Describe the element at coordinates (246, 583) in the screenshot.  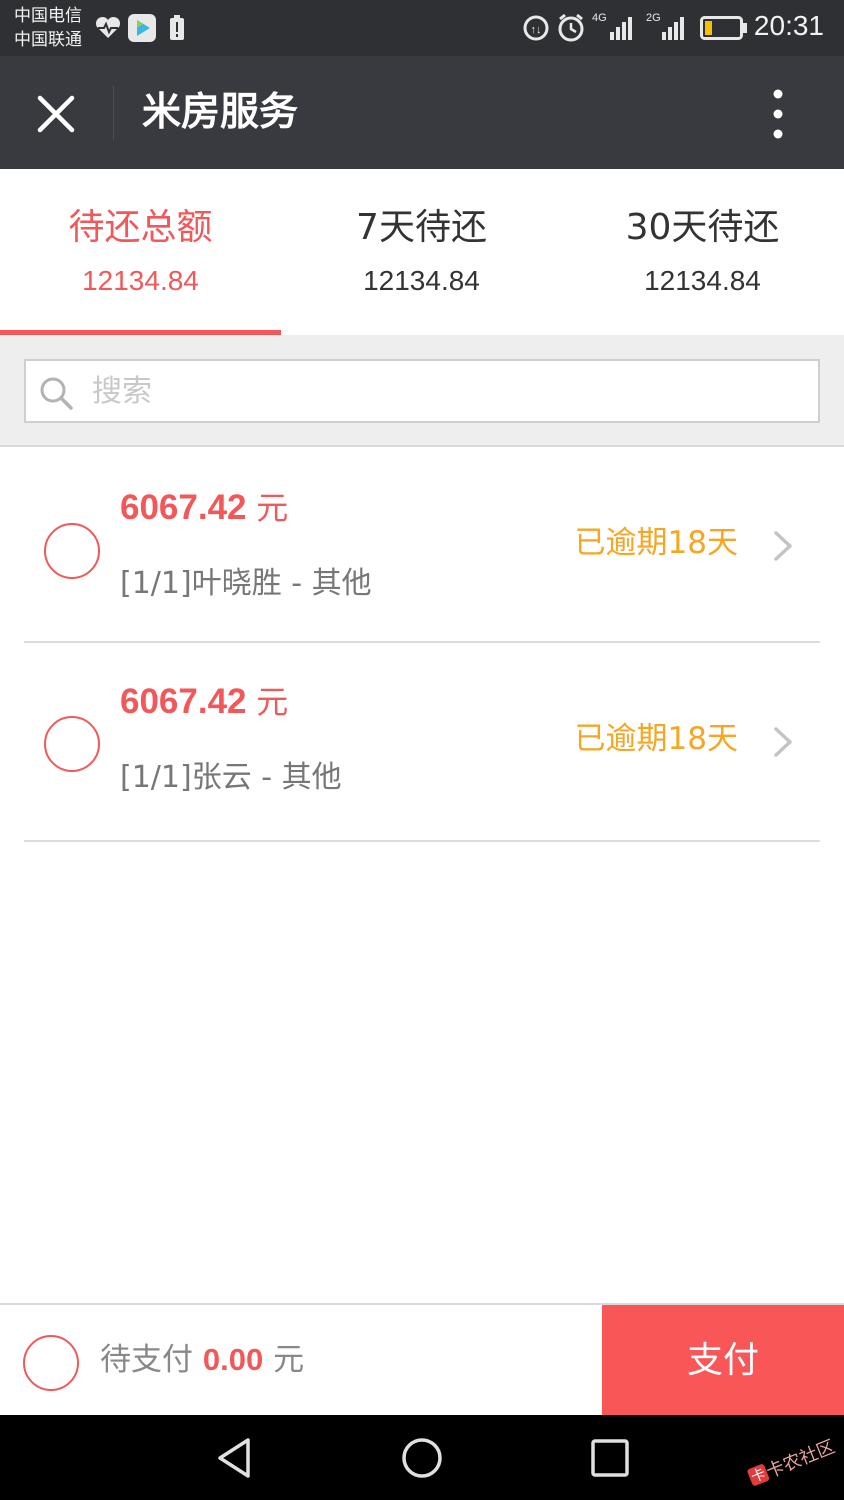
I see `item-description: [1/1]叶晓胜 - 其他` at that location.